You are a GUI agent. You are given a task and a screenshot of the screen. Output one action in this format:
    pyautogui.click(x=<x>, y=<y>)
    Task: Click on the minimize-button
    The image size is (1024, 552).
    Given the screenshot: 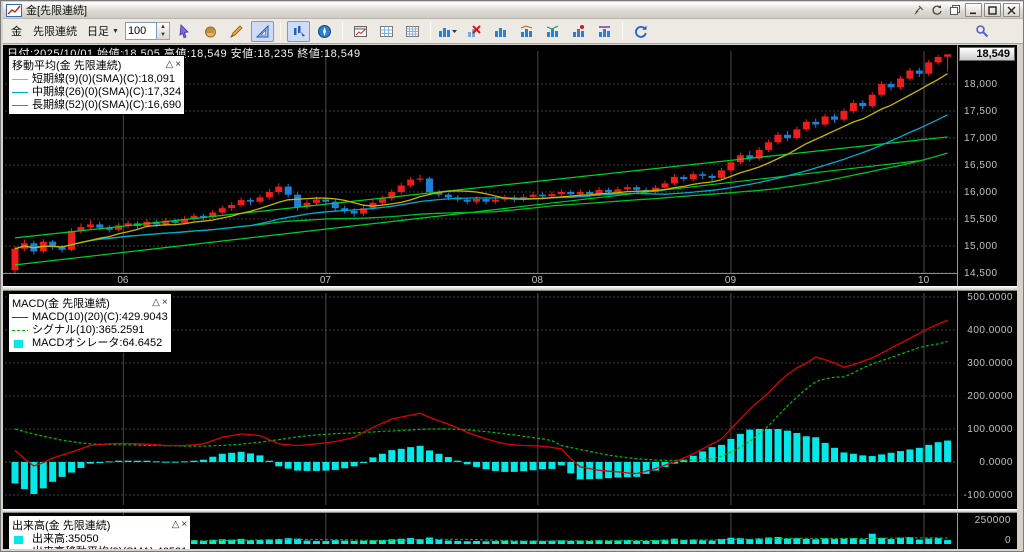 What is the action you would take?
    pyautogui.click(x=973, y=10)
    